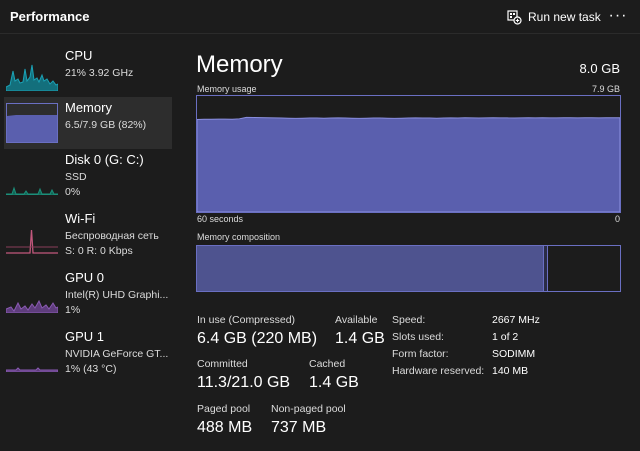 The height and width of the screenshot is (451, 640). What do you see at coordinates (80, 218) in the screenshot?
I see `sidebar-item-label: Wi-Fi` at bounding box center [80, 218].